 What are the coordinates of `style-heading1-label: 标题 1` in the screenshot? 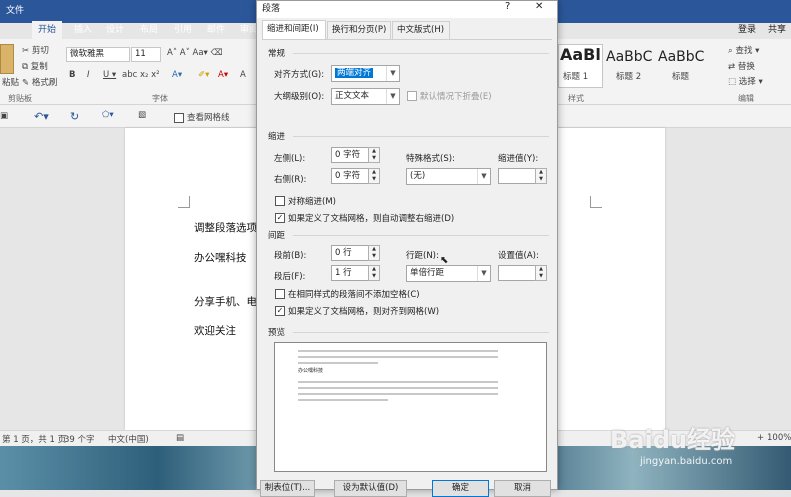 It's located at (576, 77).